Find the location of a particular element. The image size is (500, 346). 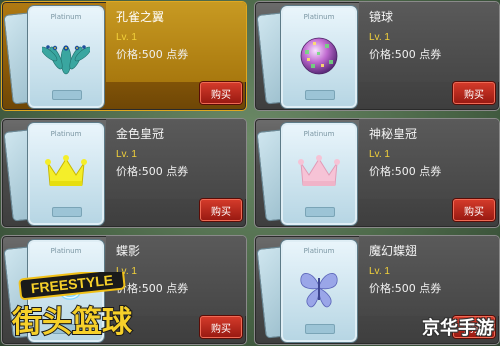

item-name: 蝶影 is located at coordinates (128, 251).